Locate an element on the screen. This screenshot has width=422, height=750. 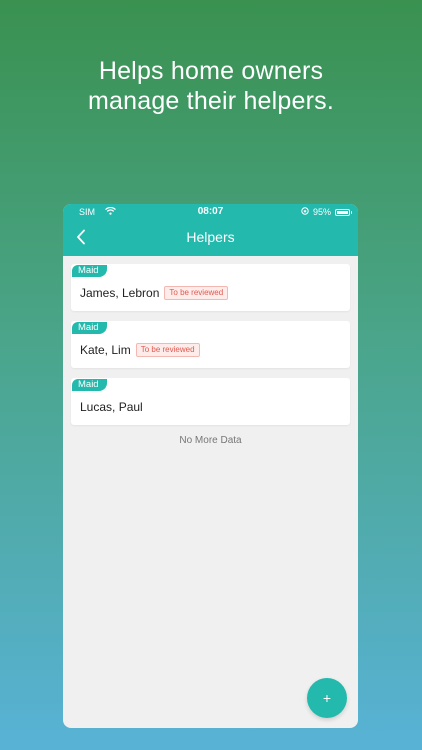
headline-line-2: manage their helpers. is located at coordinates (210, 101).